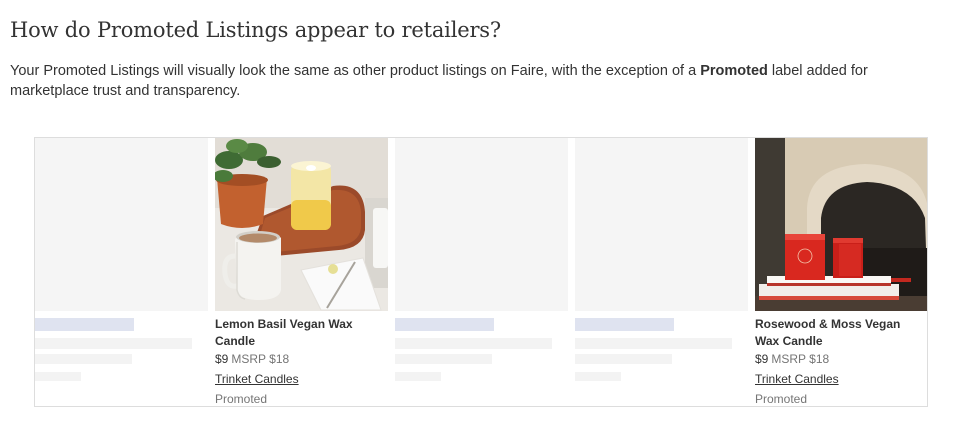 This screenshot has height=442, width=976. Describe the element at coordinates (734, 71) in the screenshot. I see `promoted-emphasis: Promoted` at that location.